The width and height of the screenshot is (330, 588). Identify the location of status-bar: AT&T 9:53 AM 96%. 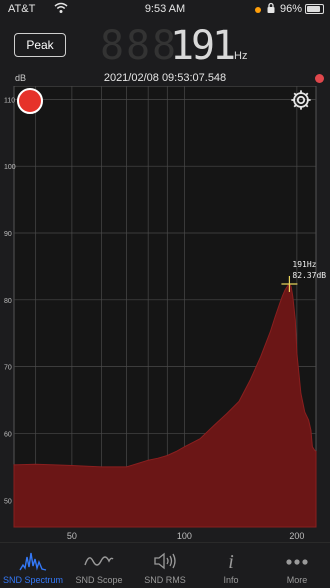
(165, 10).